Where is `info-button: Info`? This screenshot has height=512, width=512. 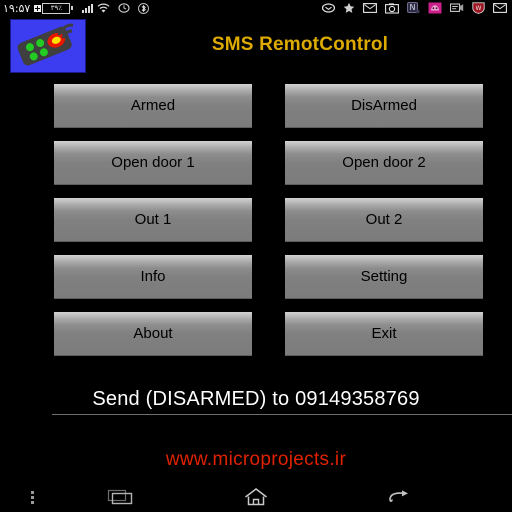 info-button: Info is located at coordinates (153, 277).